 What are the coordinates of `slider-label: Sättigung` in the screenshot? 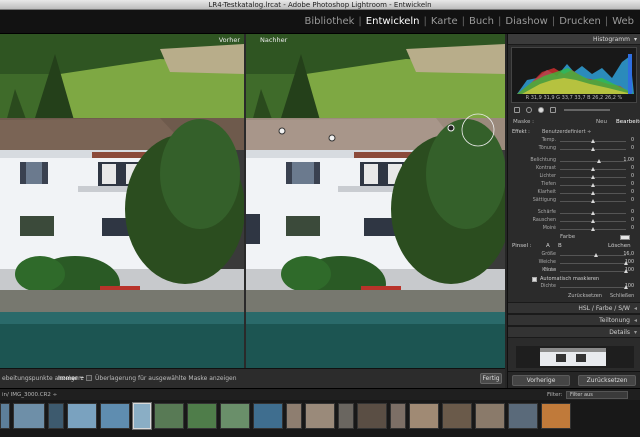 It's located at (544, 200).